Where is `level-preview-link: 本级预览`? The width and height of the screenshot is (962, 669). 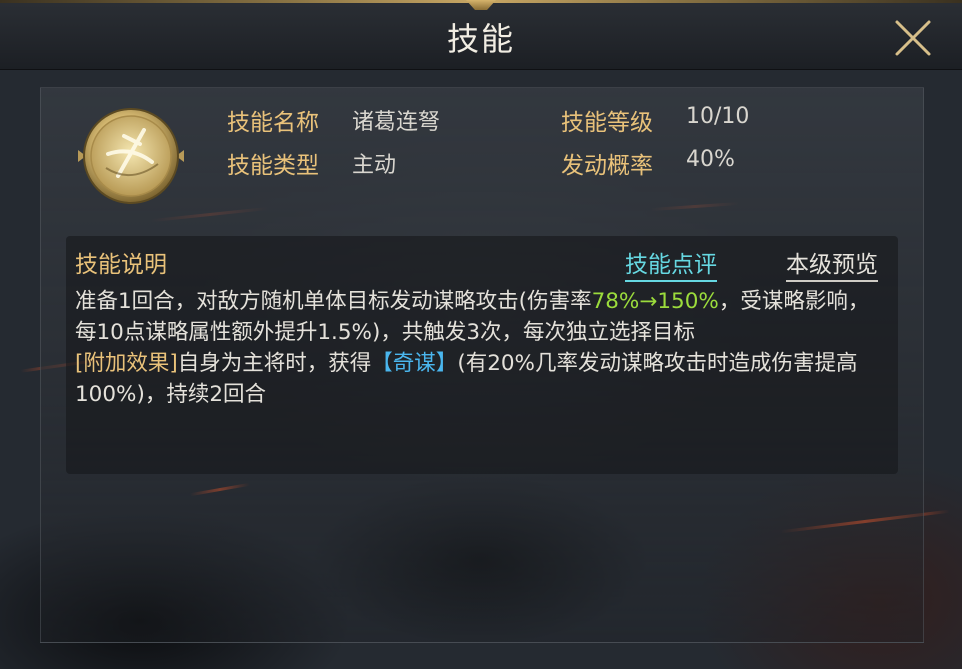
level-preview-link: 本级预览 is located at coordinates (832, 263).